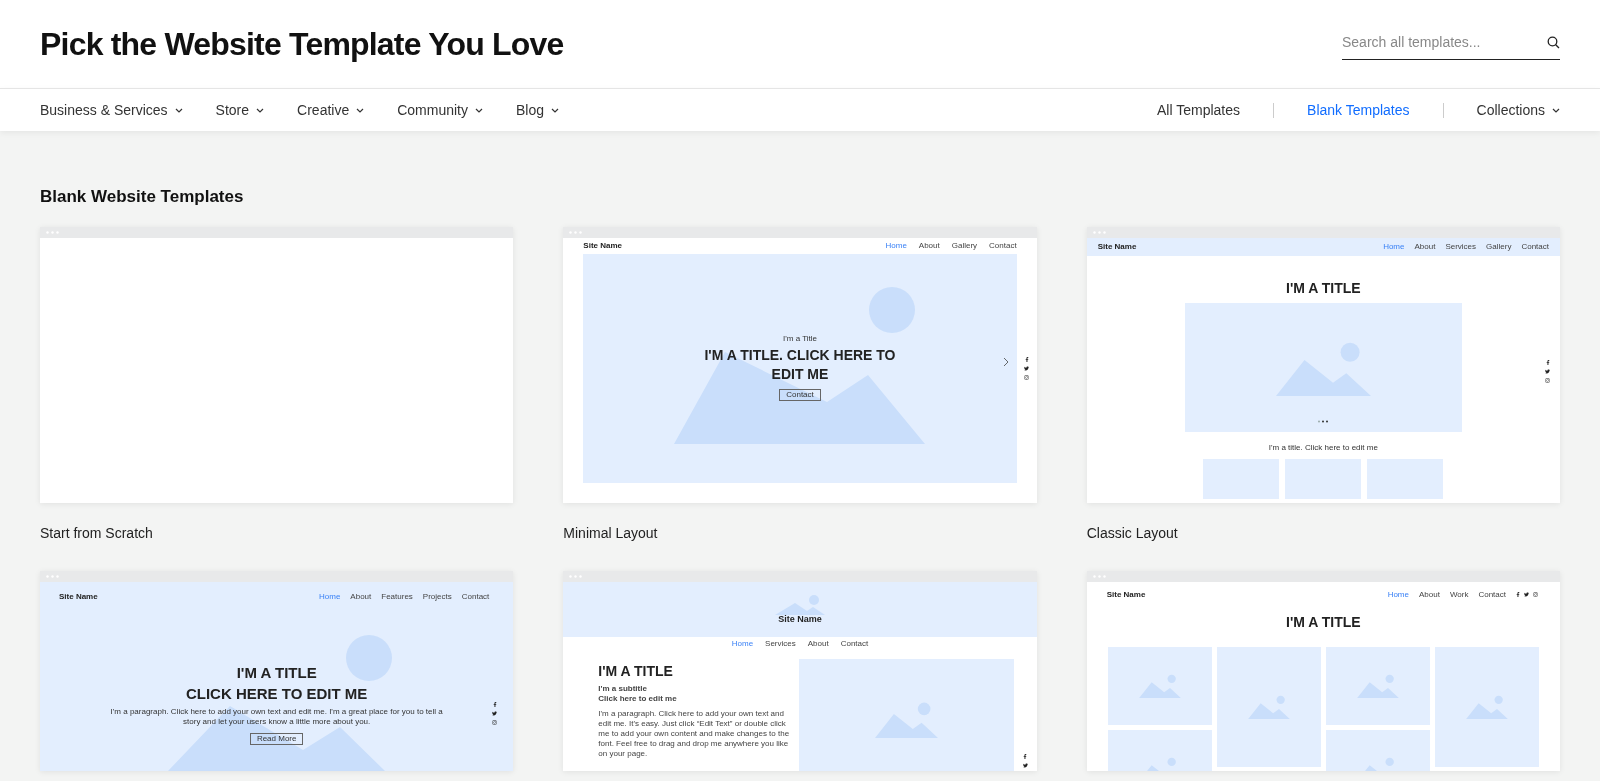 Image resolution: width=1600 pixels, height=781 pixels. I want to click on contact-button: Contact, so click(800, 395).